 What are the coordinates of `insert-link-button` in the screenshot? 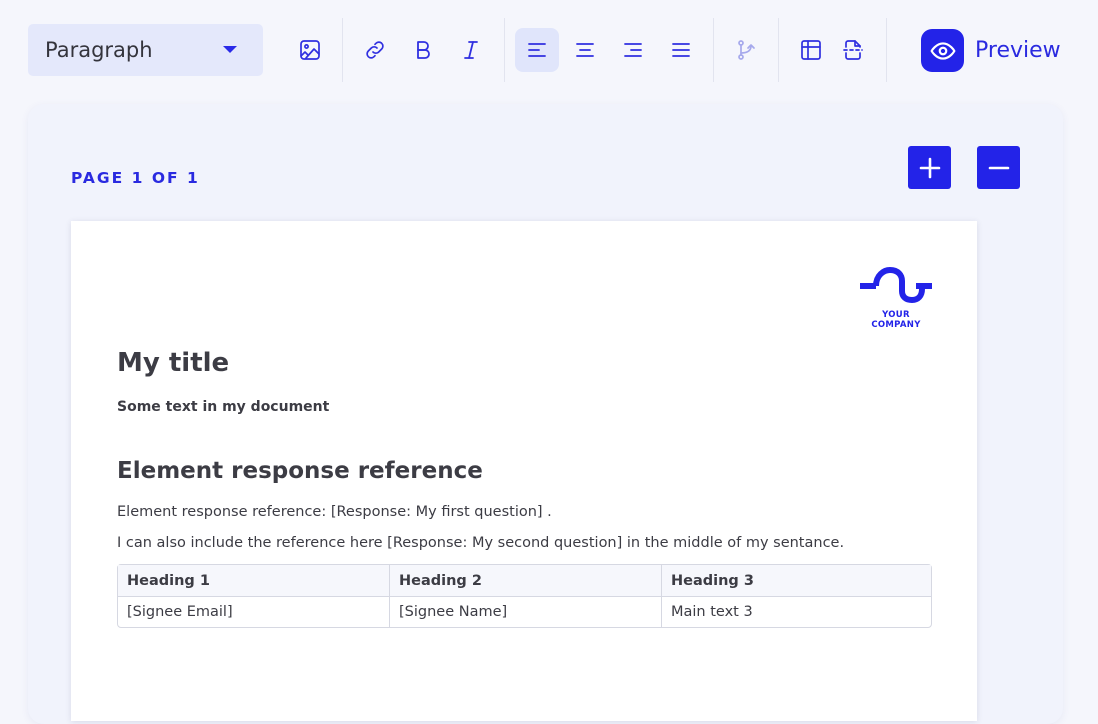 It's located at (375, 50).